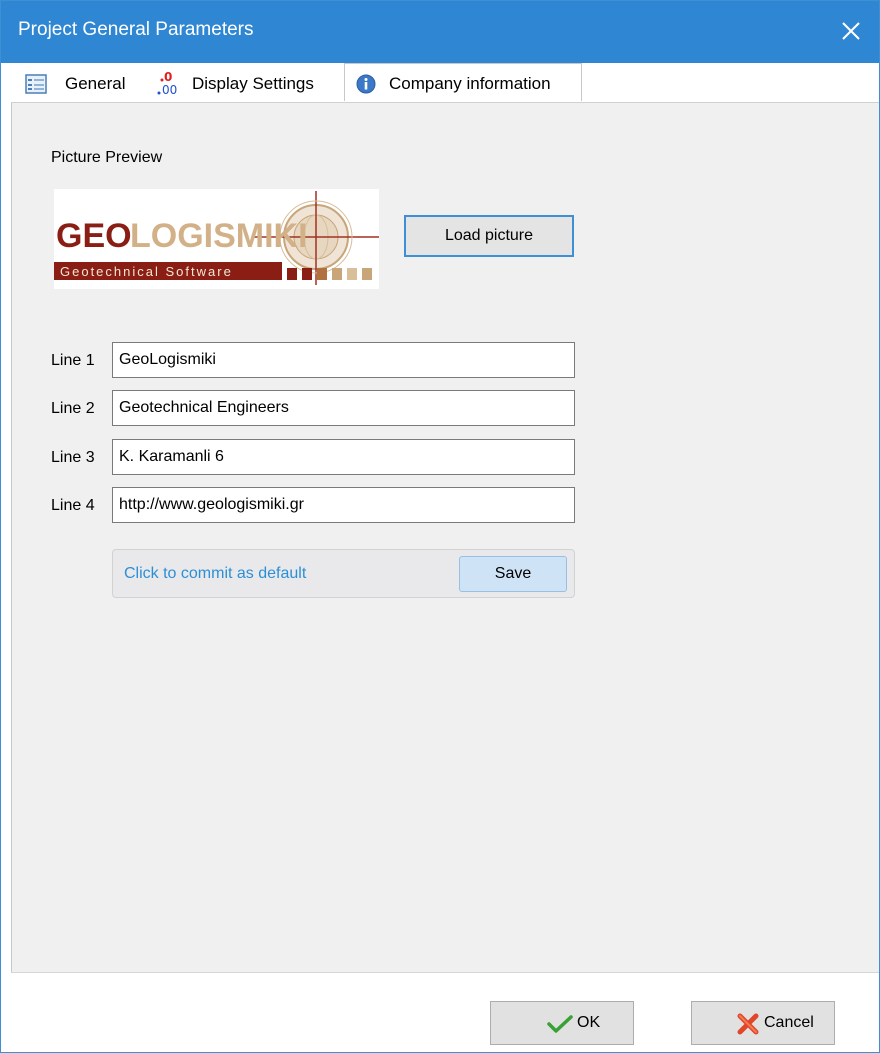 Image resolution: width=880 pixels, height=1053 pixels. I want to click on close-button, so click(851, 32).